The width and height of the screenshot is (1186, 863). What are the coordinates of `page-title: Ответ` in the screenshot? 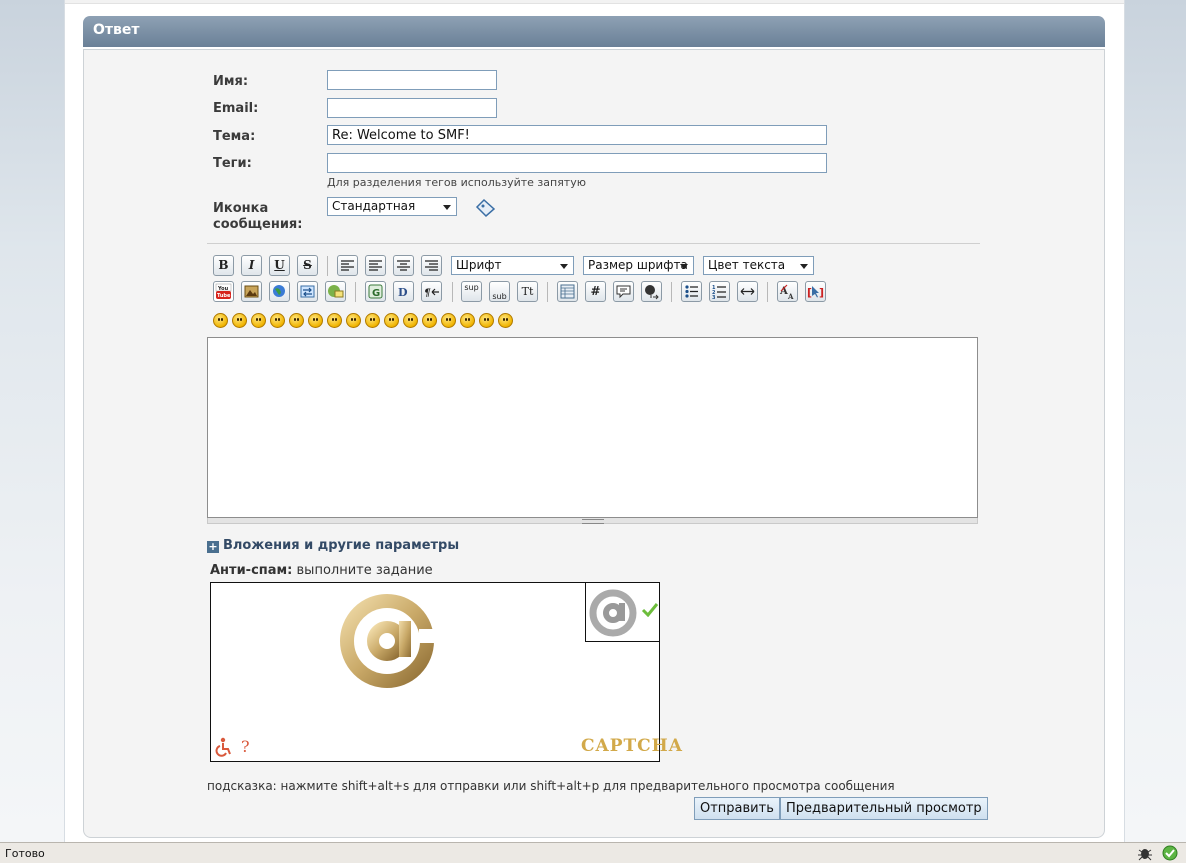 It's located at (594, 31).